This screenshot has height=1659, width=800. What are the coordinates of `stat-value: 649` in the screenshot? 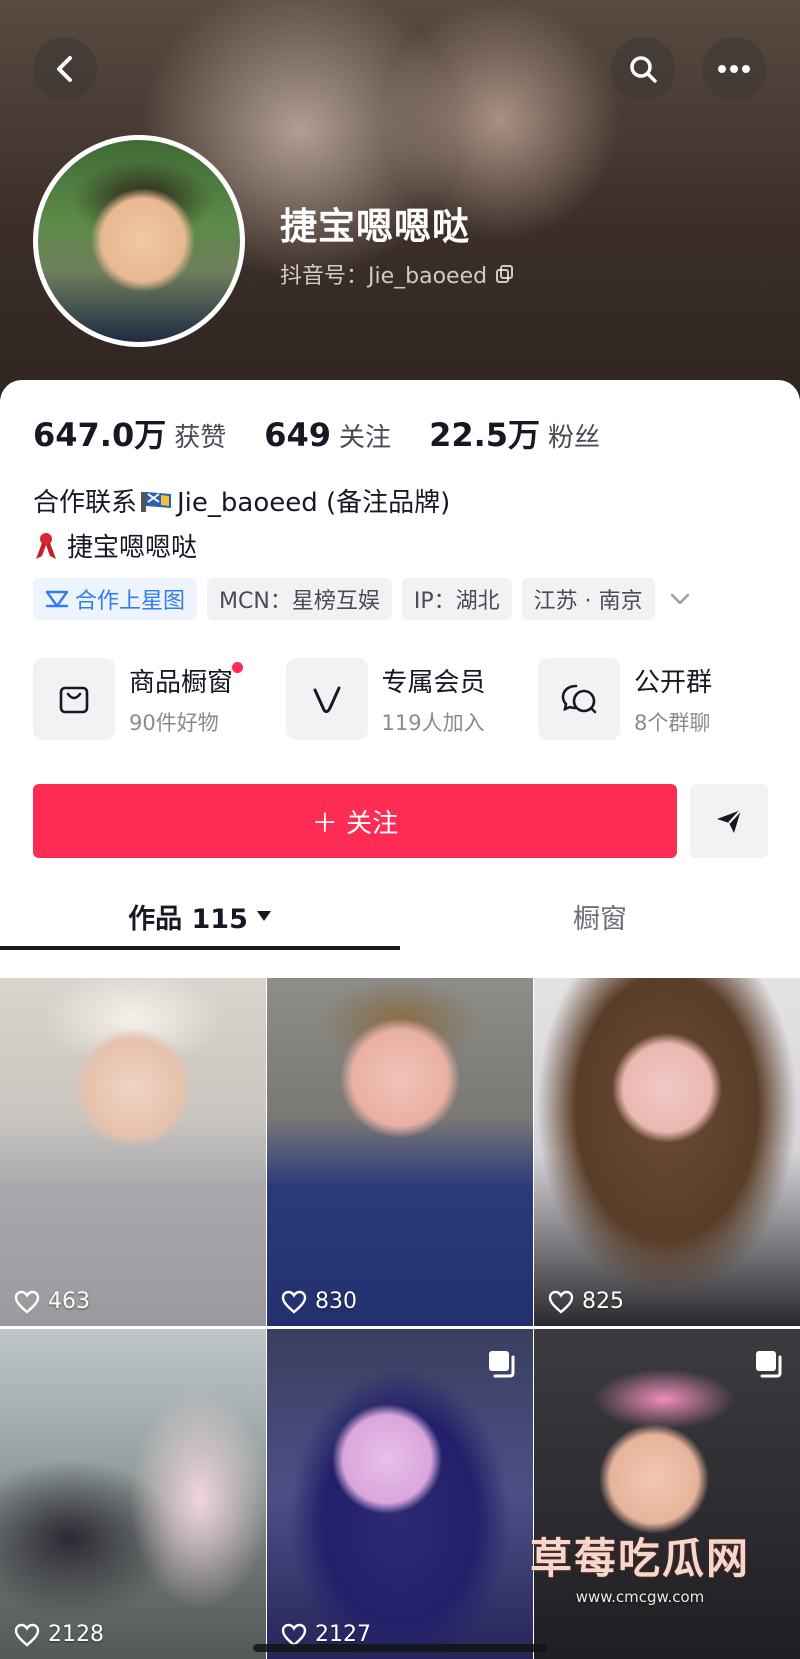 It's located at (298, 435).